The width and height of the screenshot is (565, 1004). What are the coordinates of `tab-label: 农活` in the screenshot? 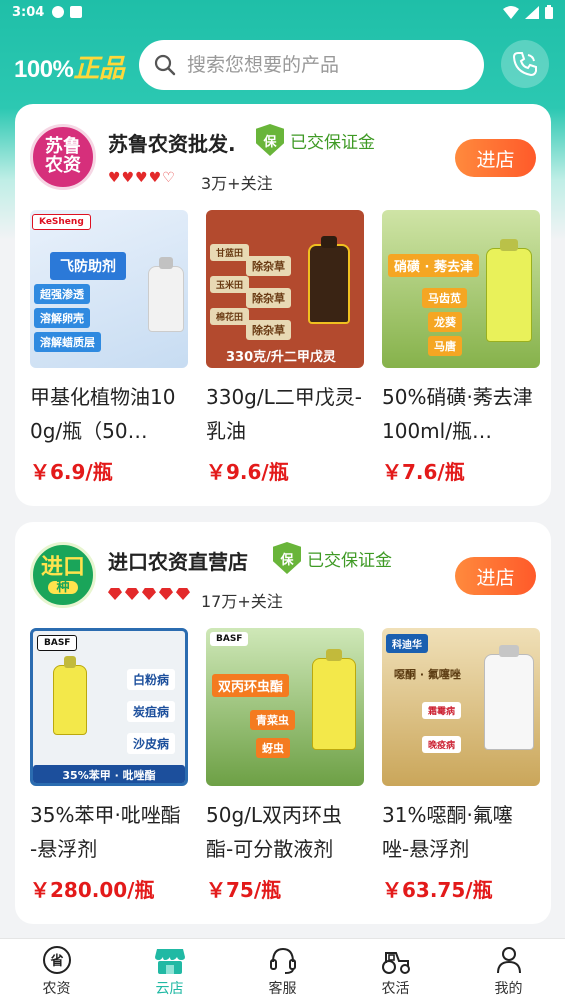 It's located at (395, 989).